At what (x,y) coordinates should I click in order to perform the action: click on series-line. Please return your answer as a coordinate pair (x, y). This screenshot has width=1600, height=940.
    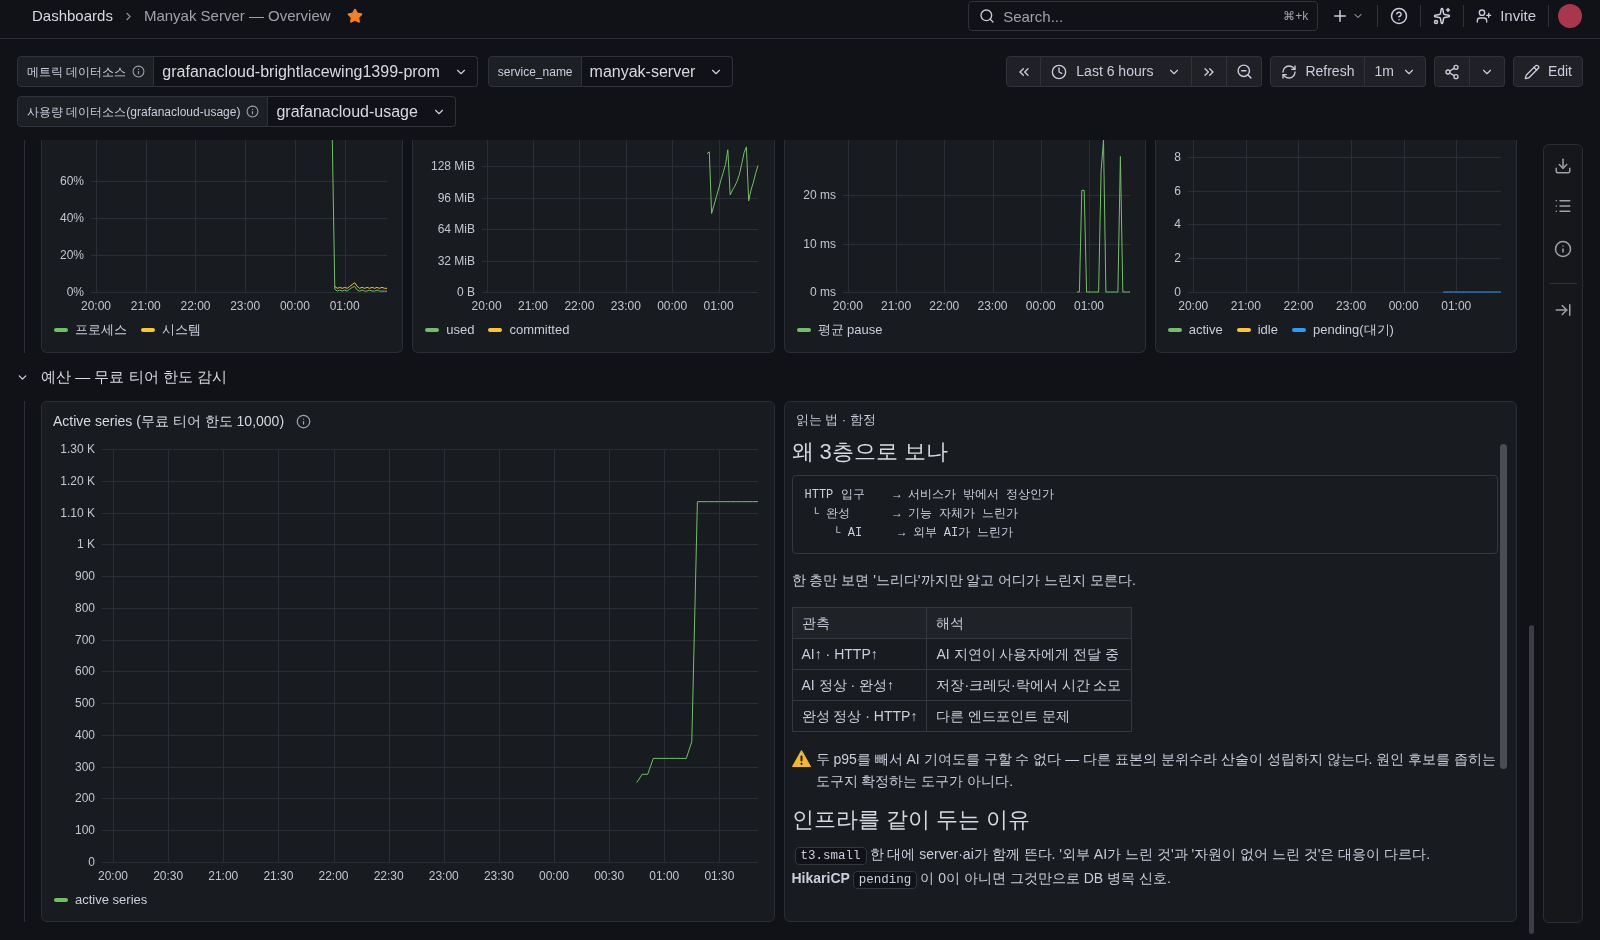
    Looking at the image, I should click on (732, 180).